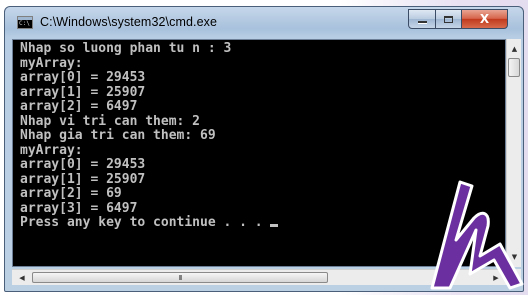 The width and height of the screenshot is (528, 295). I want to click on console-line: Nhap gia tri can them: 69, so click(118, 135).